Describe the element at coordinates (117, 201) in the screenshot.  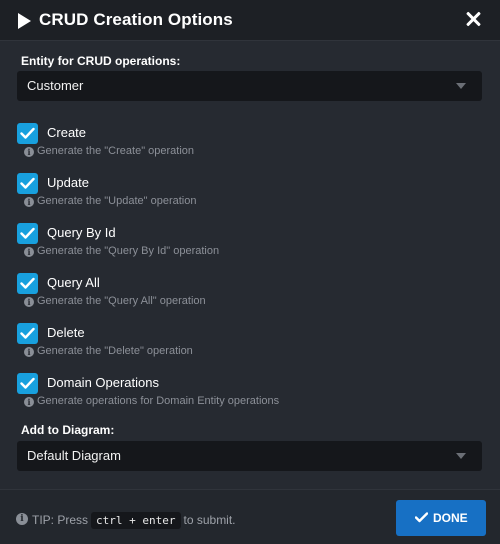
I see `update-hint: Generate the "Update" operation` at that location.